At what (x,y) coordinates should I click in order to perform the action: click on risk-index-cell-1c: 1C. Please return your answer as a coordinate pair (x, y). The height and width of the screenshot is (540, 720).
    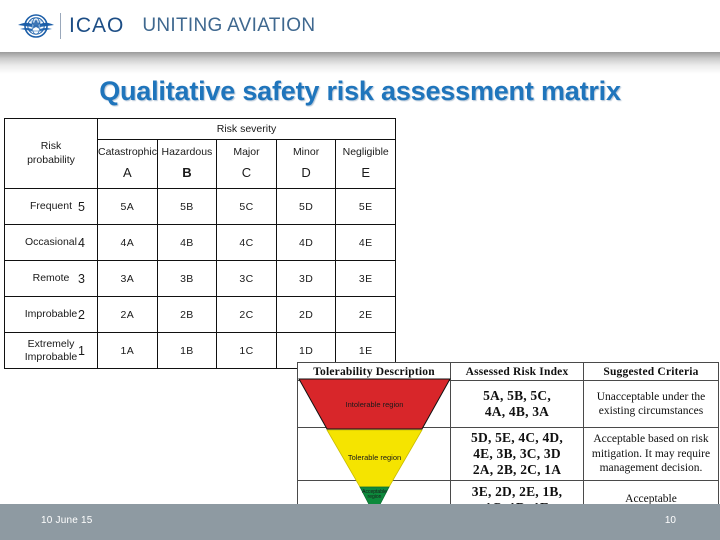
    Looking at the image, I should click on (246, 350).